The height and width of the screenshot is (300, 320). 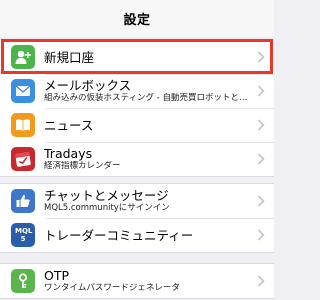 I want to click on add-user-icon, so click(x=23, y=57).